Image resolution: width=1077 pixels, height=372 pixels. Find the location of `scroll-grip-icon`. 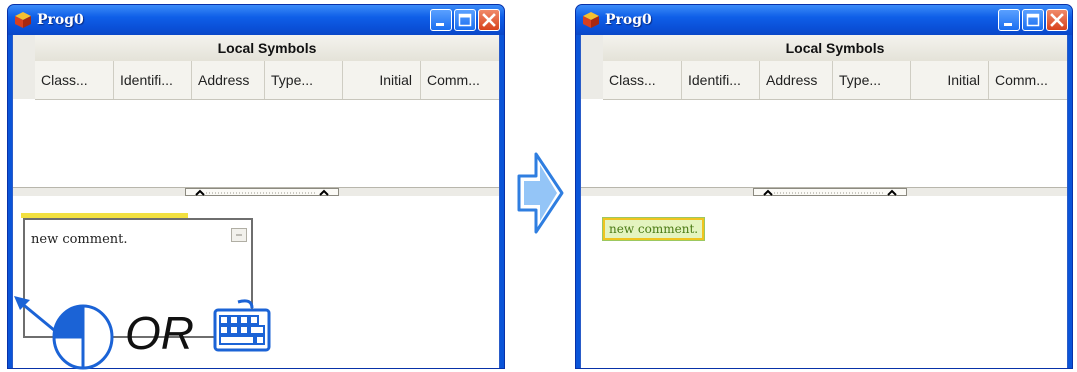

scroll-grip-icon is located at coordinates (239, 235).